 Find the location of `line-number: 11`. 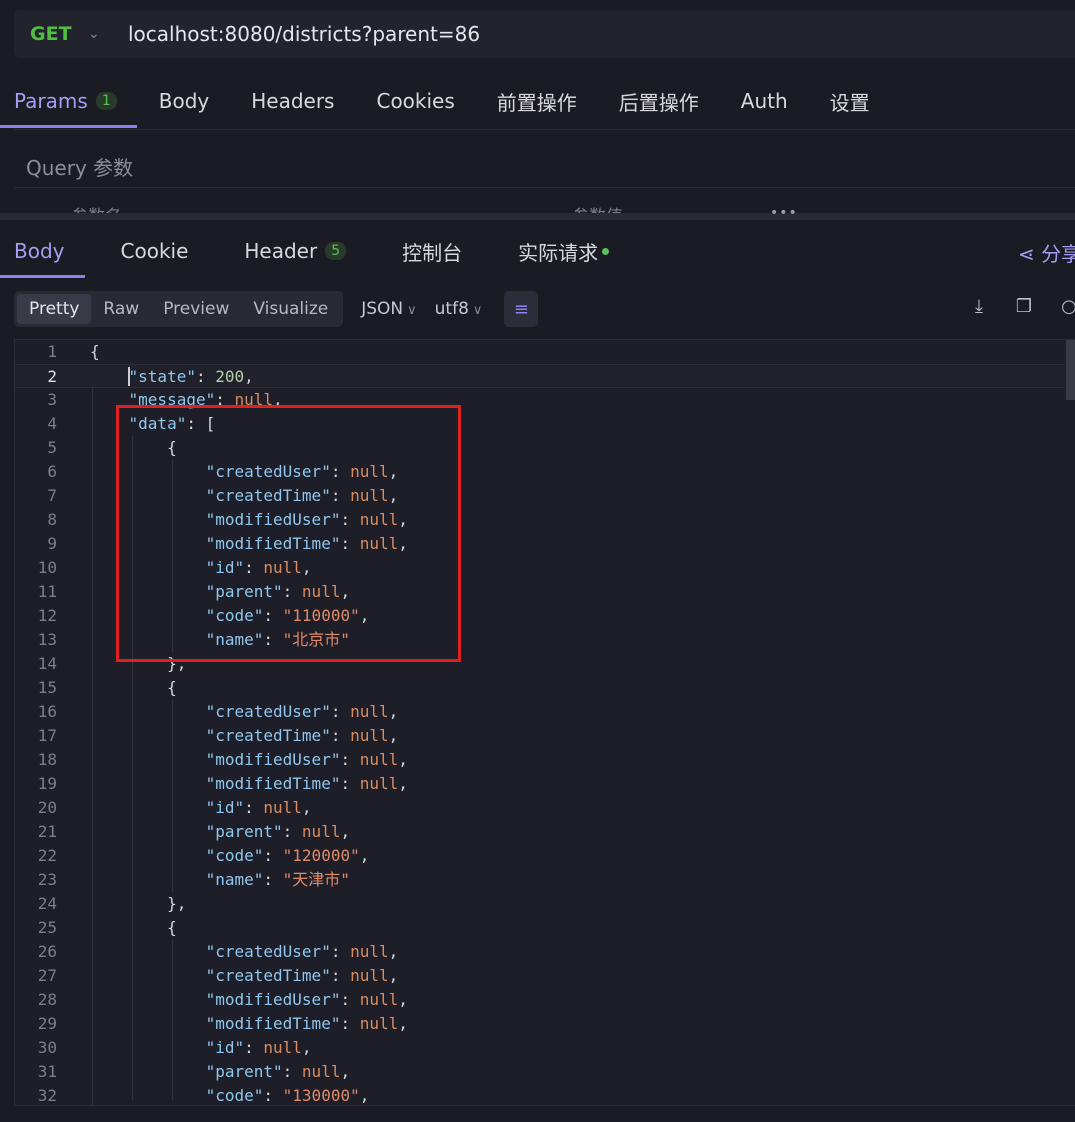

line-number: 11 is located at coordinates (47, 591).